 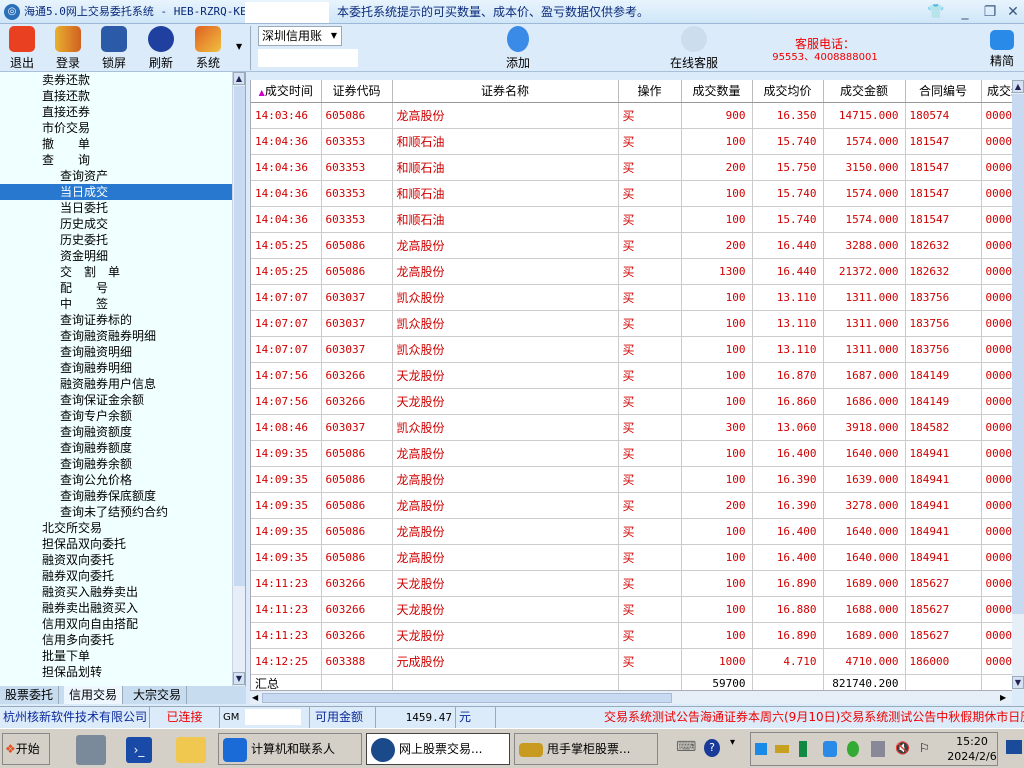 What do you see at coordinates (66, 96) in the screenshot?
I see `tree-item: 直接还款` at bounding box center [66, 96].